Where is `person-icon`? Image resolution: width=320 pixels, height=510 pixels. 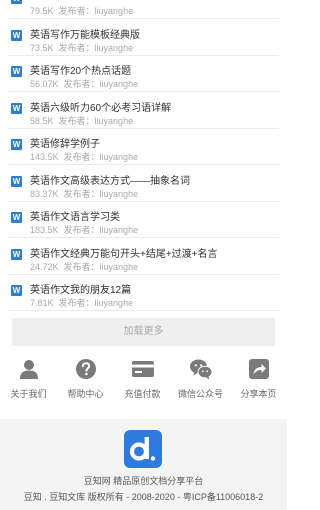
person-icon is located at coordinates (28, 369).